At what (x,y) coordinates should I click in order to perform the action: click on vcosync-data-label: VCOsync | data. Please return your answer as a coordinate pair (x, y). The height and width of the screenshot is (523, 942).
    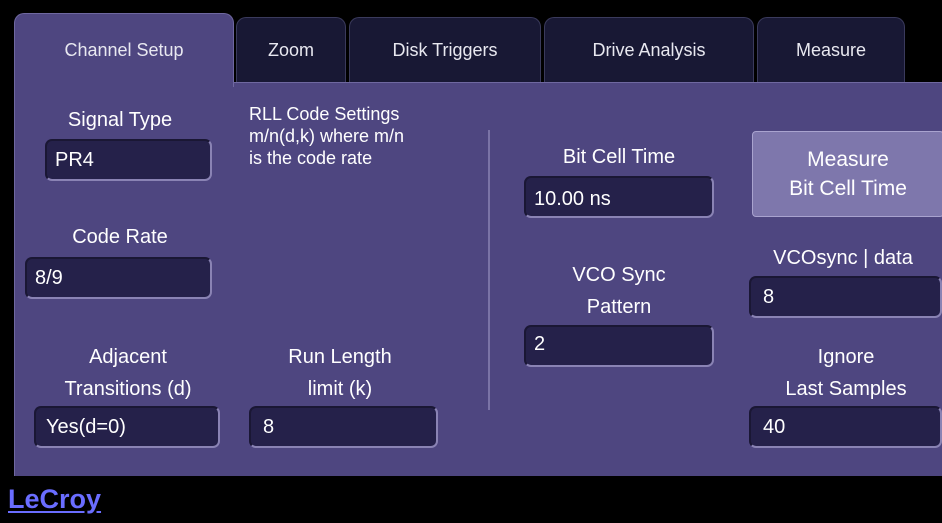
    Looking at the image, I should click on (843, 258).